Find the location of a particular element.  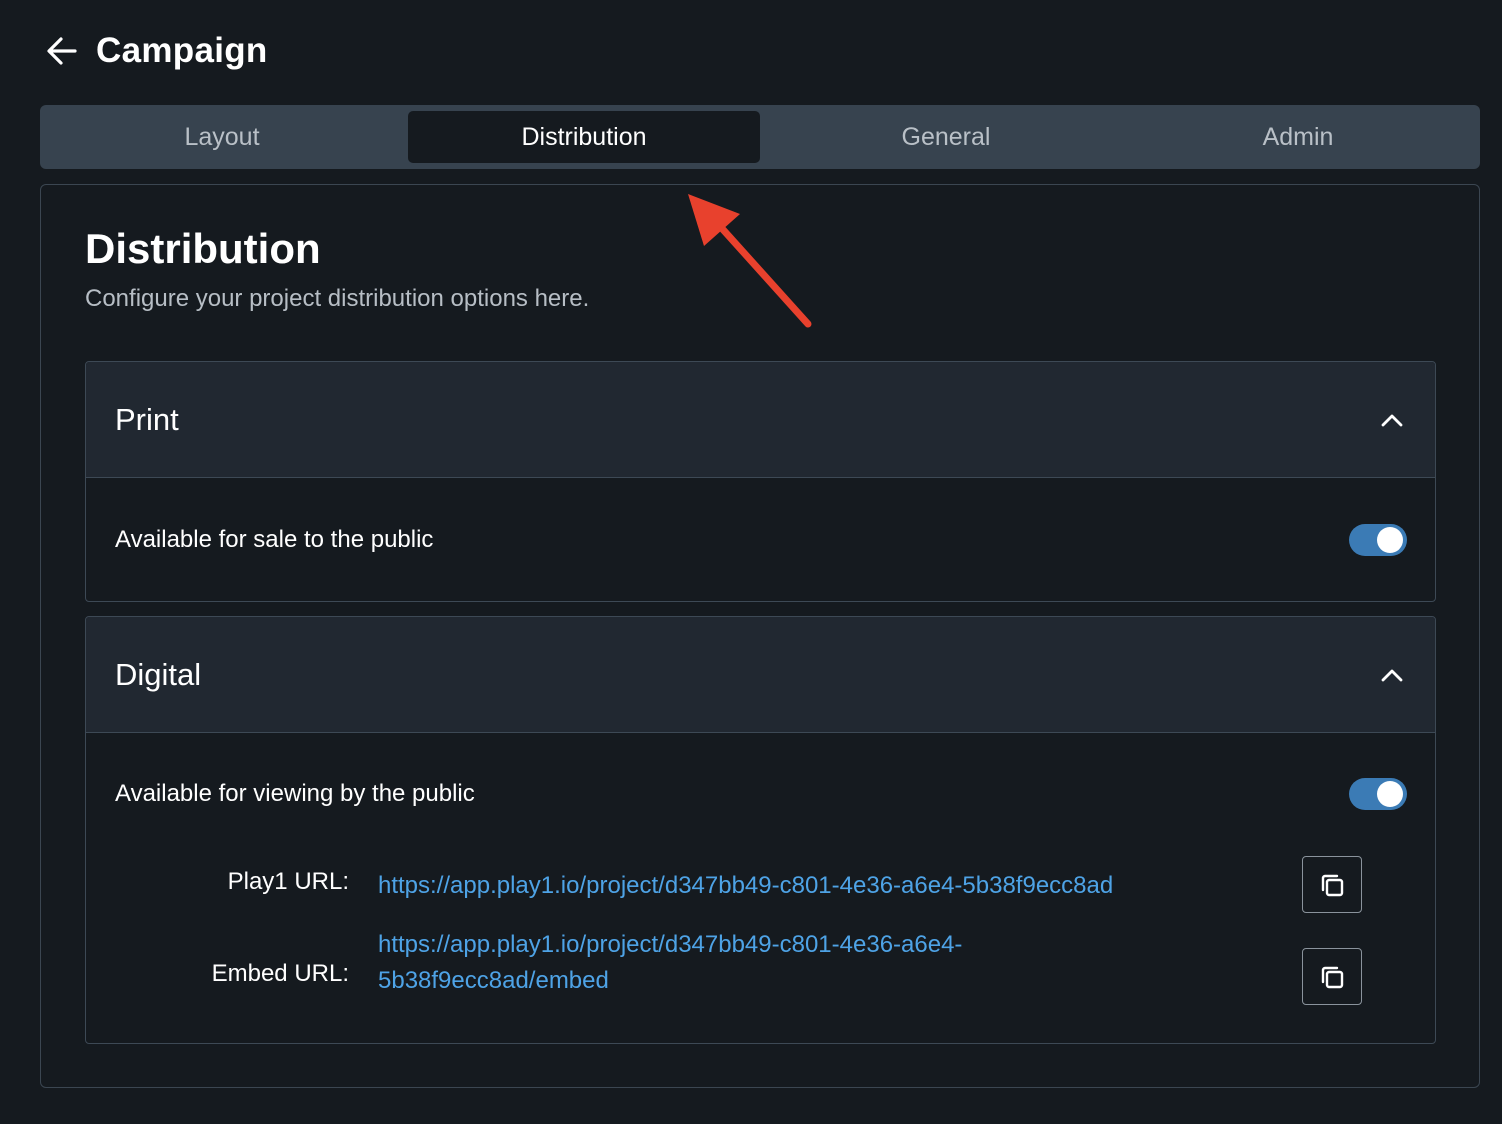

tab-distribution: Distribution is located at coordinates (584, 137).